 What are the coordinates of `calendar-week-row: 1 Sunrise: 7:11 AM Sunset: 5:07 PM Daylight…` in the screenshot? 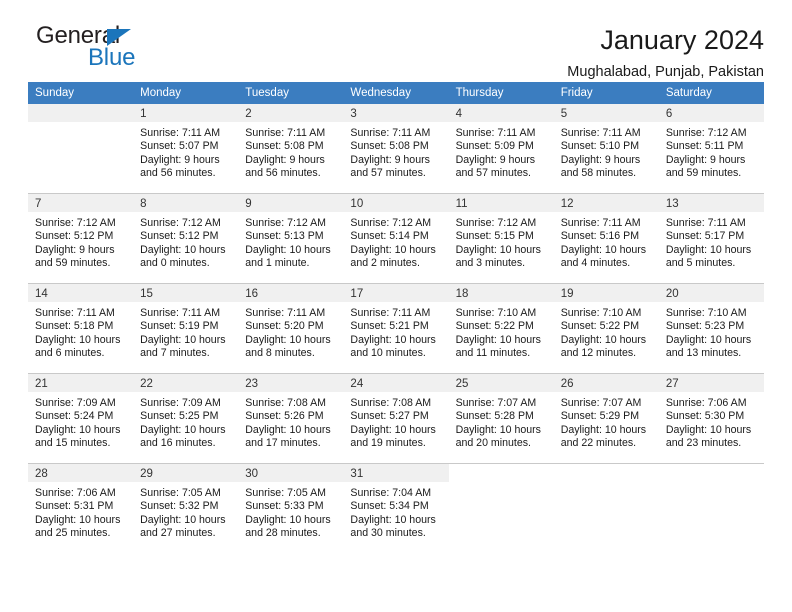 It's located at (396, 149).